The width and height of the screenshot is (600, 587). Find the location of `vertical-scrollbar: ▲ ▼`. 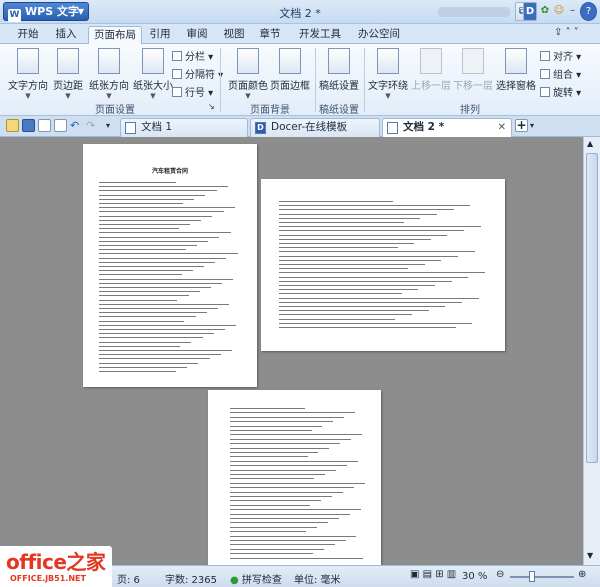

vertical-scrollbar: ▲ ▼ is located at coordinates (591, 351).